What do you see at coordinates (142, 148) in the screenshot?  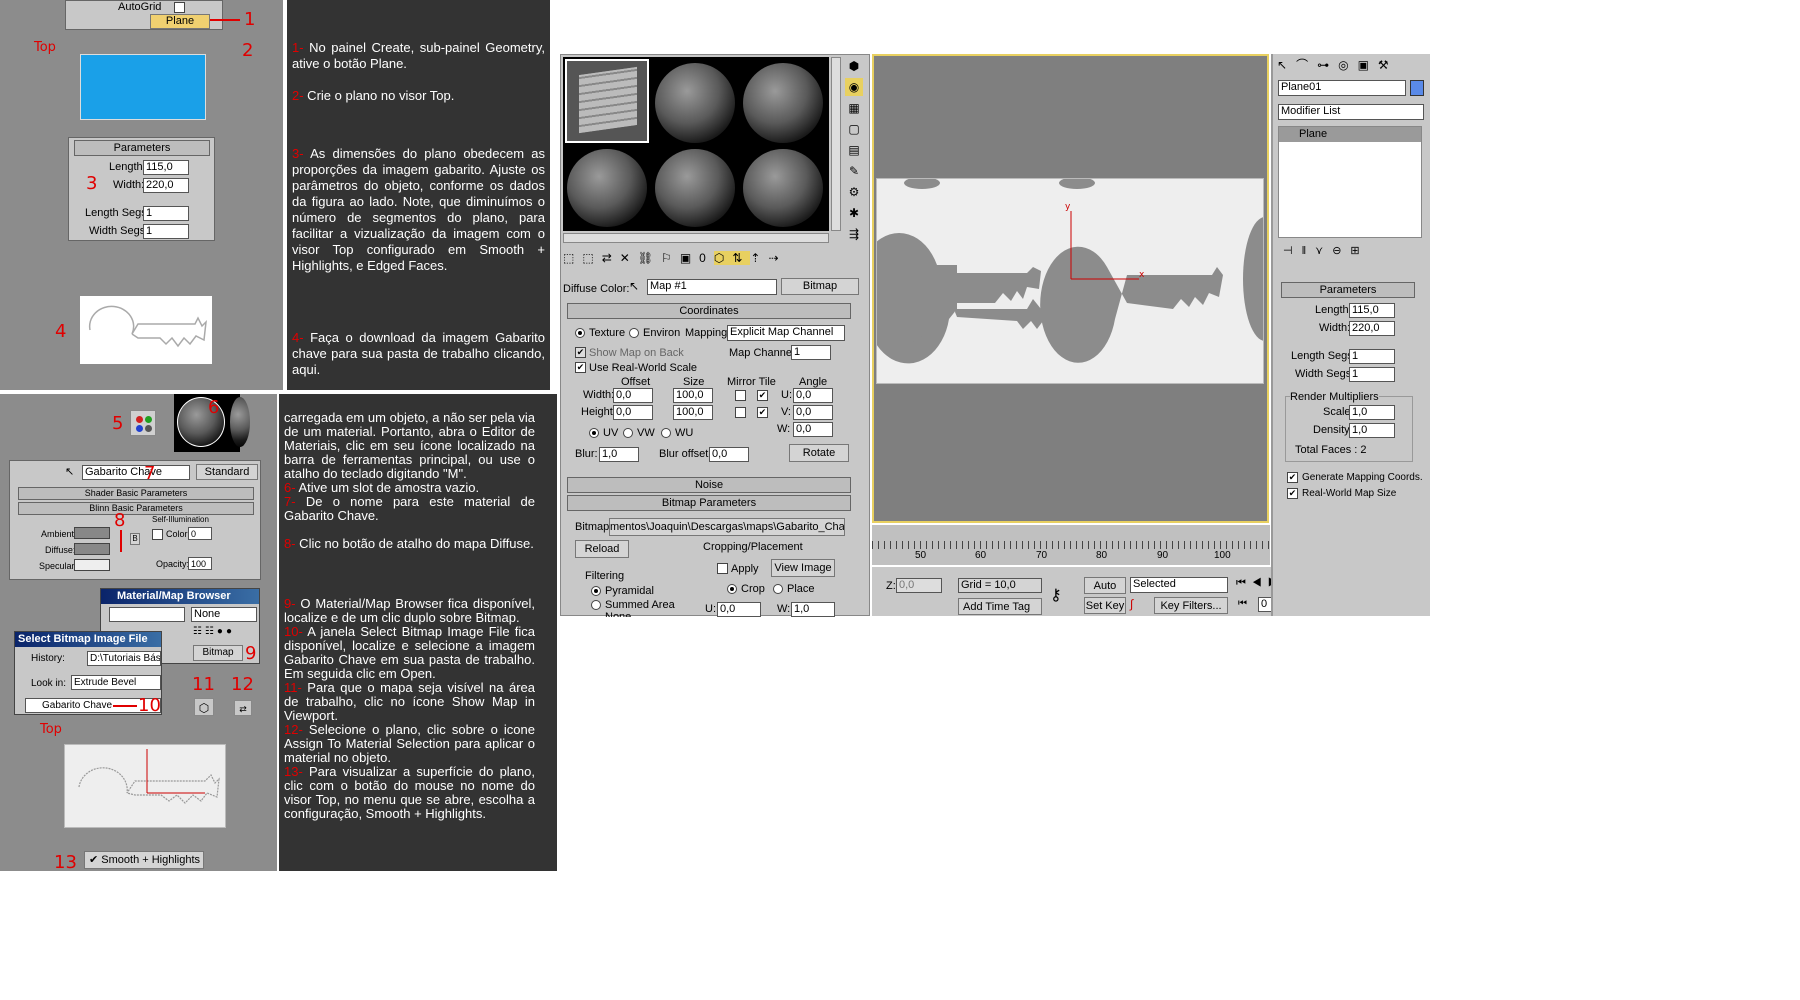 I see `left-params-title: Parameters` at bounding box center [142, 148].